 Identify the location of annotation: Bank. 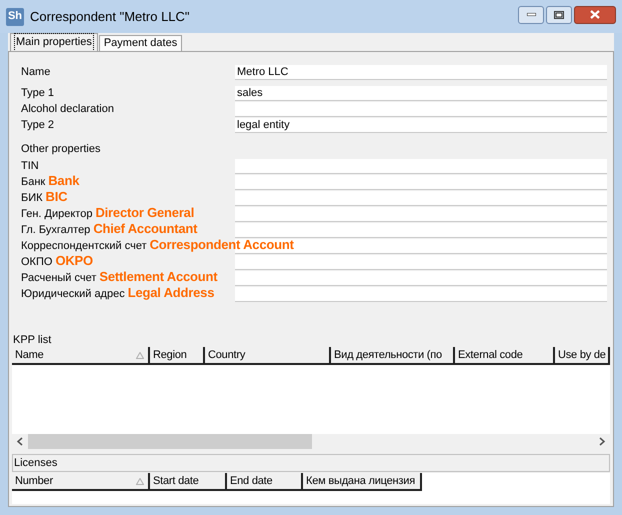
(64, 181).